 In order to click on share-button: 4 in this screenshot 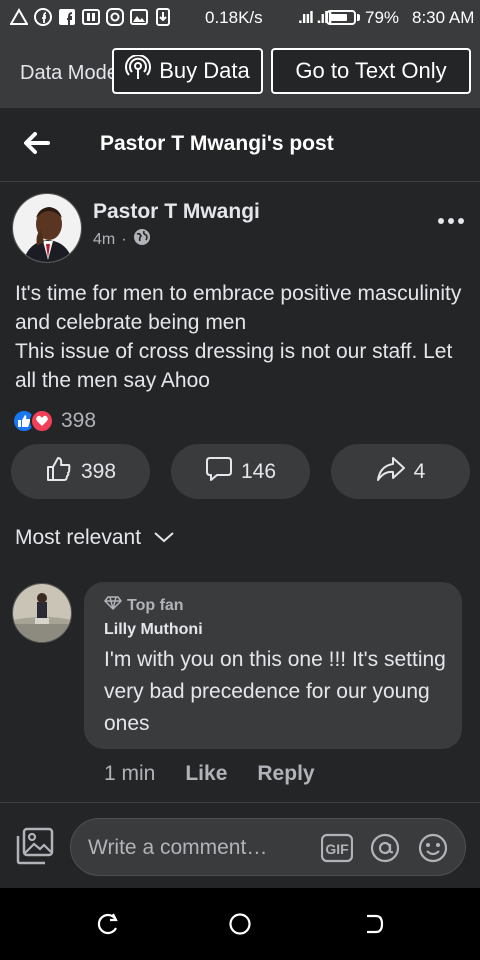, I will do `click(400, 471)`.